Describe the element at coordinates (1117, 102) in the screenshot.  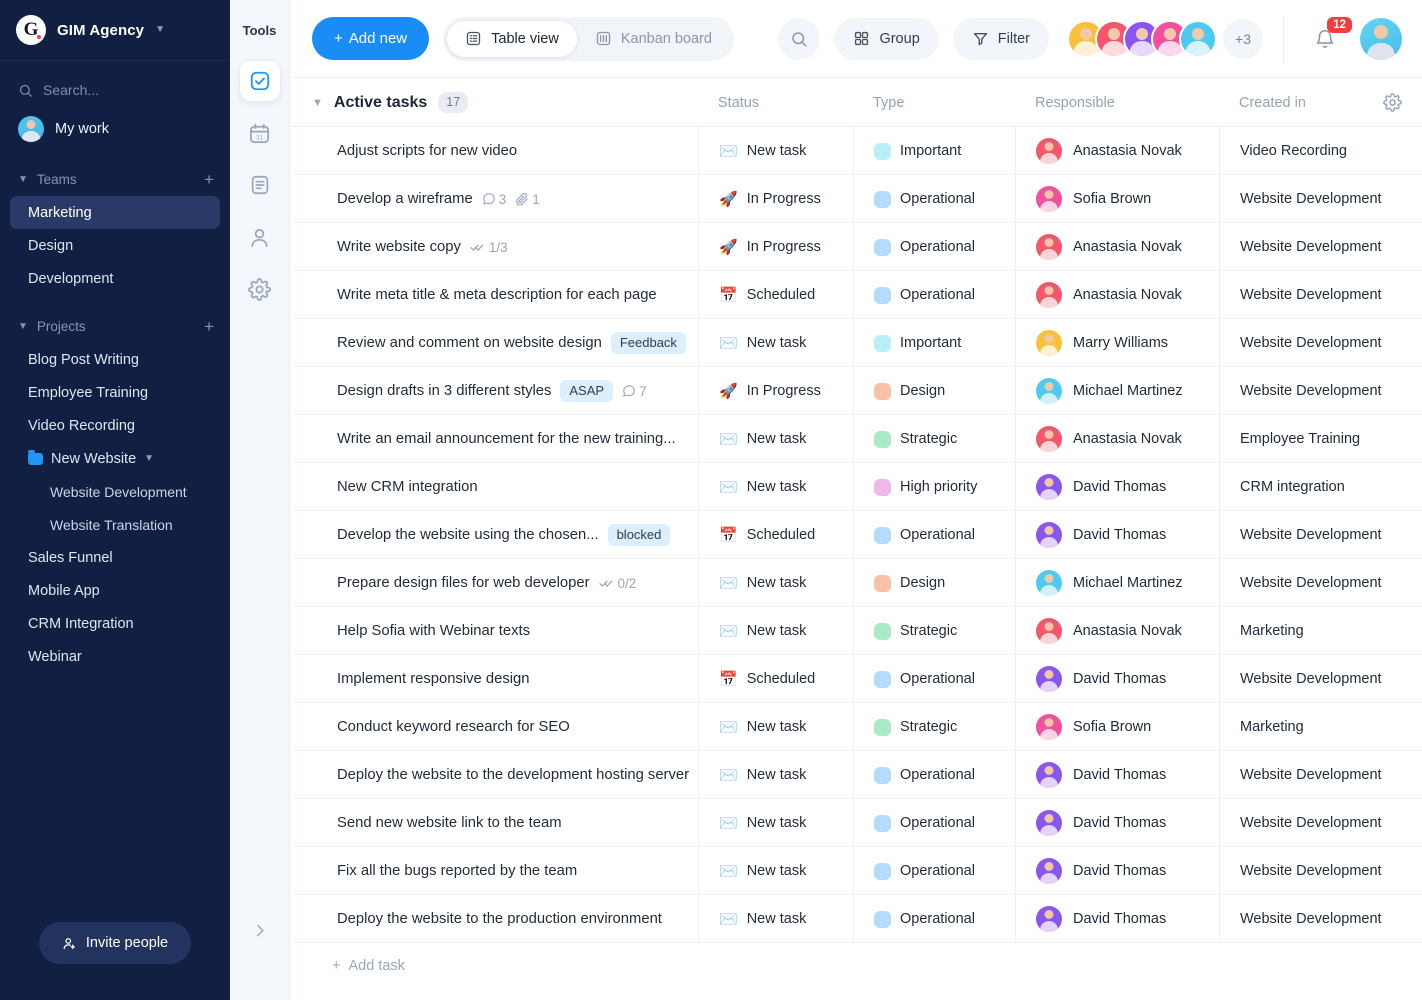
I see `column-header-responsible: Responsible` at that location.